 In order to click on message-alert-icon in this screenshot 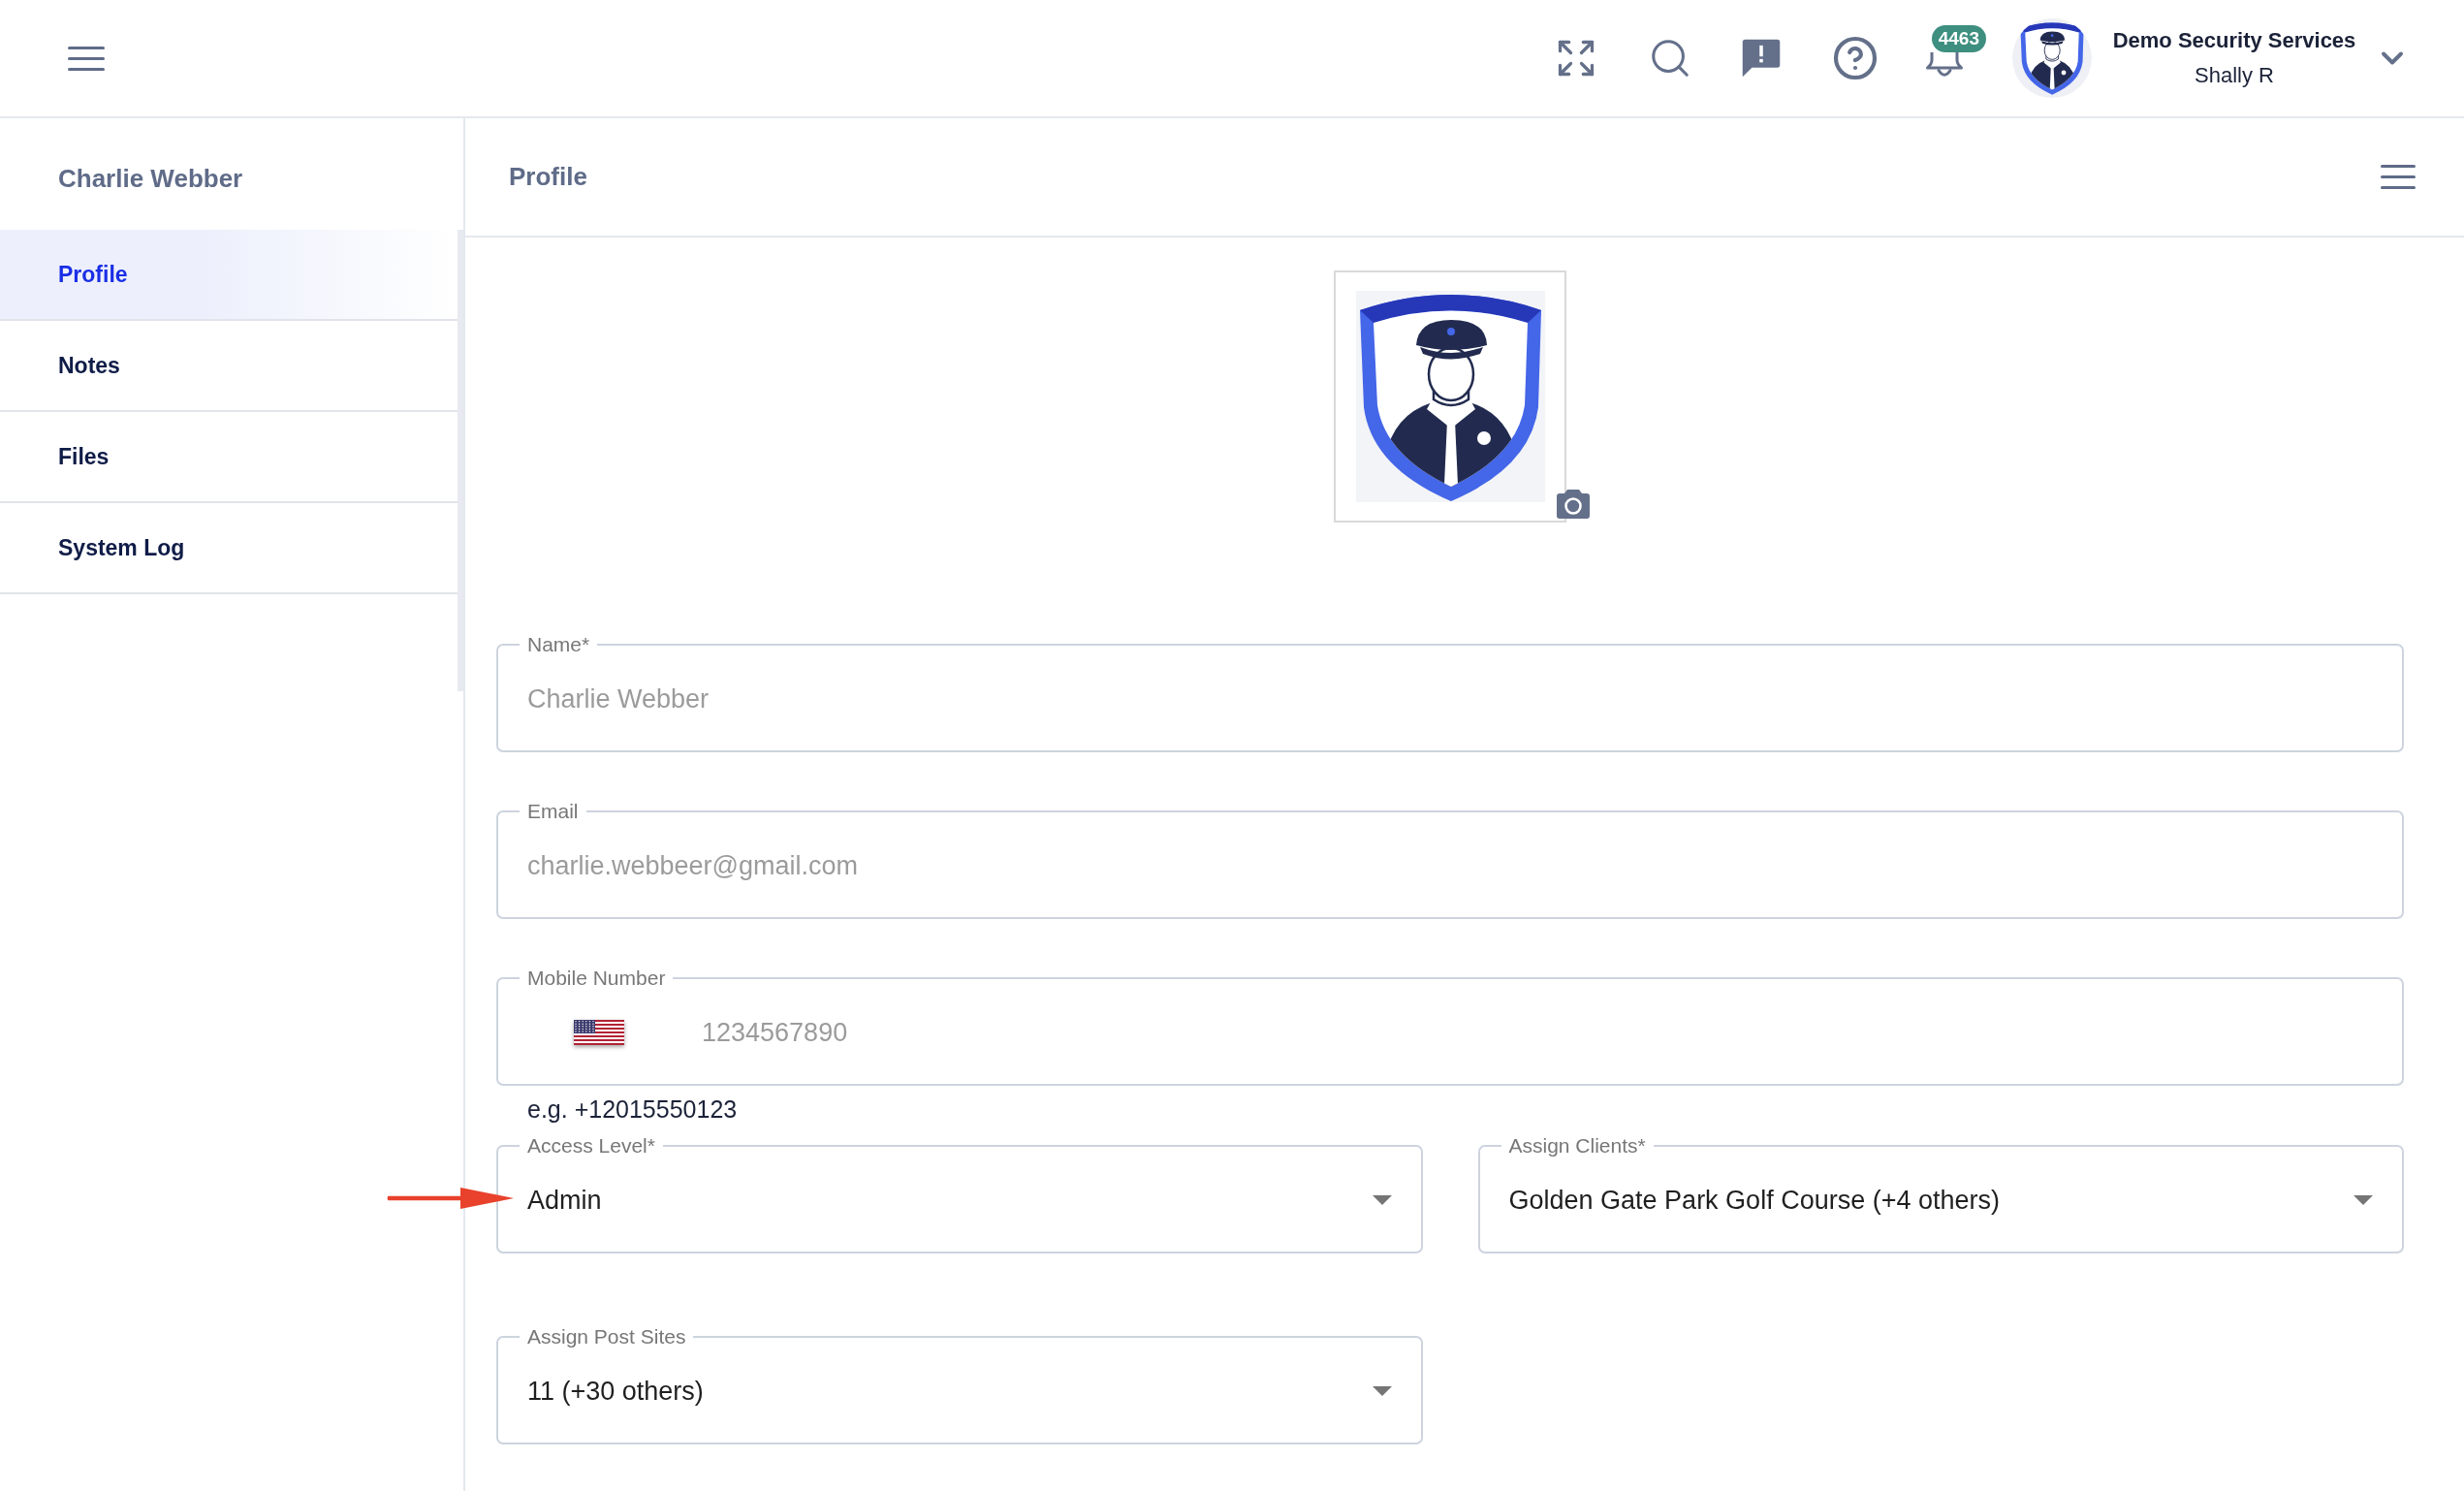, I will do `click(1761, 58)`.